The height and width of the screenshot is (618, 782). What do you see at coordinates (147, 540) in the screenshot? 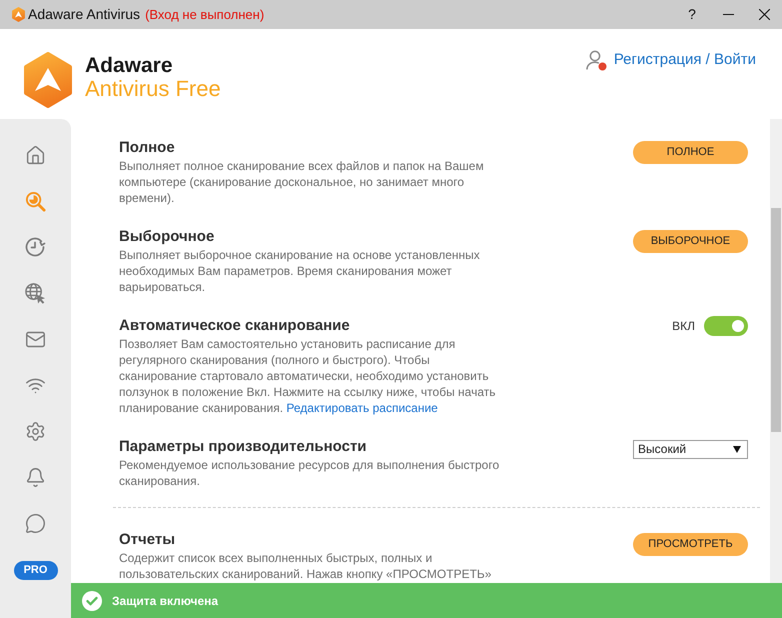
I see `section-title: Отчеты` at bounding box center [147, 540].